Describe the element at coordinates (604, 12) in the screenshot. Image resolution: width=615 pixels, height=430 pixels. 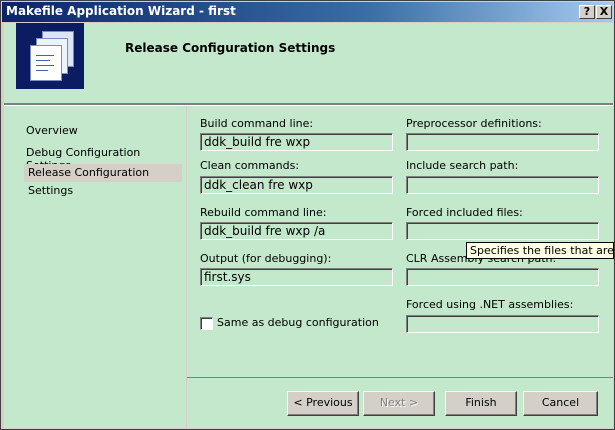
I see `close-button: X` at that location.